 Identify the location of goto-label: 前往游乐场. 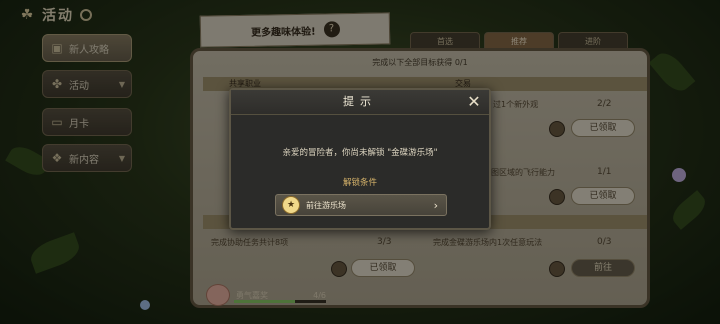
(326, 205).